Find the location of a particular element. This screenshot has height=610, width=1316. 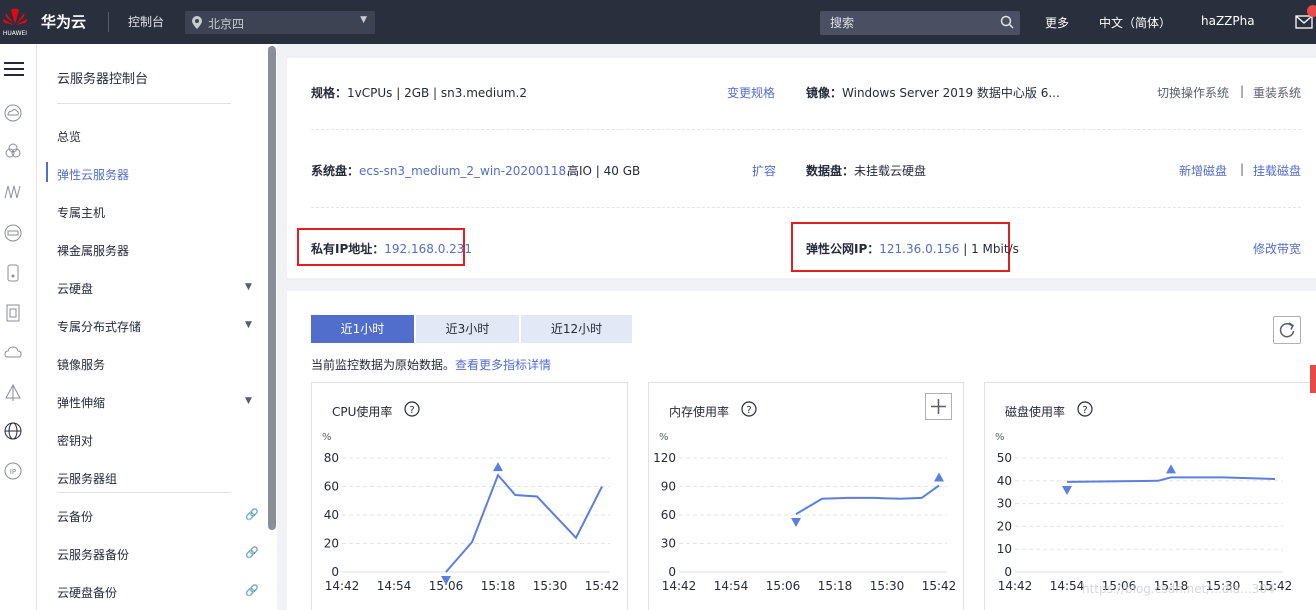

expand-link: 扩容 is located at coordinates (764, 170).